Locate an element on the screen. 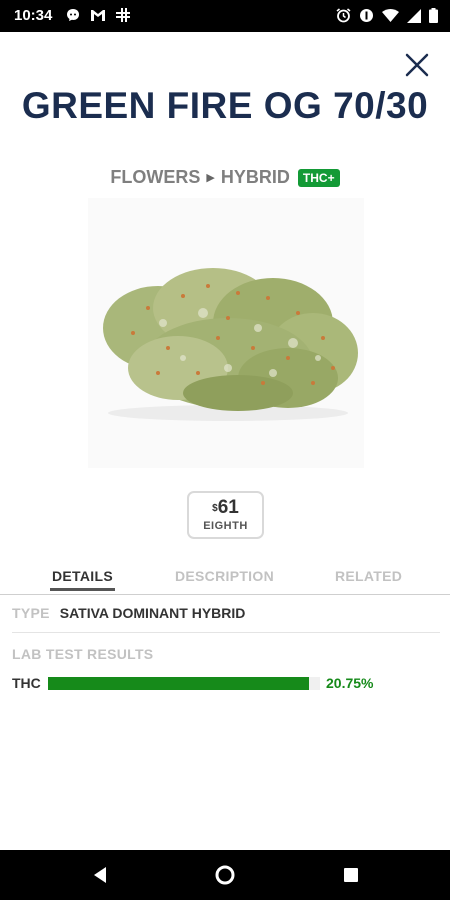 The image size is (450, 900). recents-icon is located at coordinates (351, 875).